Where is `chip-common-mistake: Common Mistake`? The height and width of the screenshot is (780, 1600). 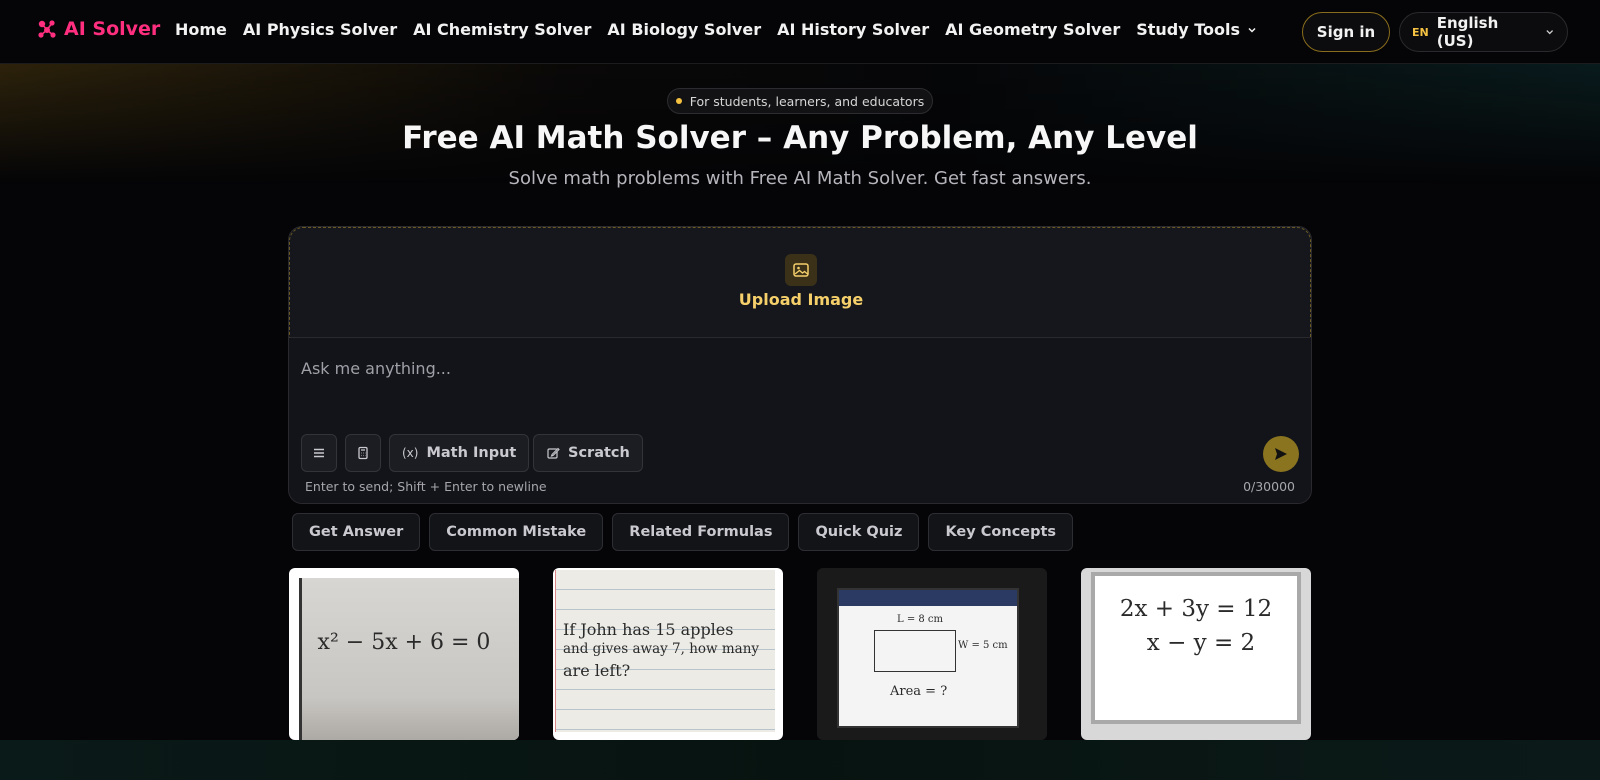 chip-common-mistake: Common Mistake is located at coordinates (516, 532).